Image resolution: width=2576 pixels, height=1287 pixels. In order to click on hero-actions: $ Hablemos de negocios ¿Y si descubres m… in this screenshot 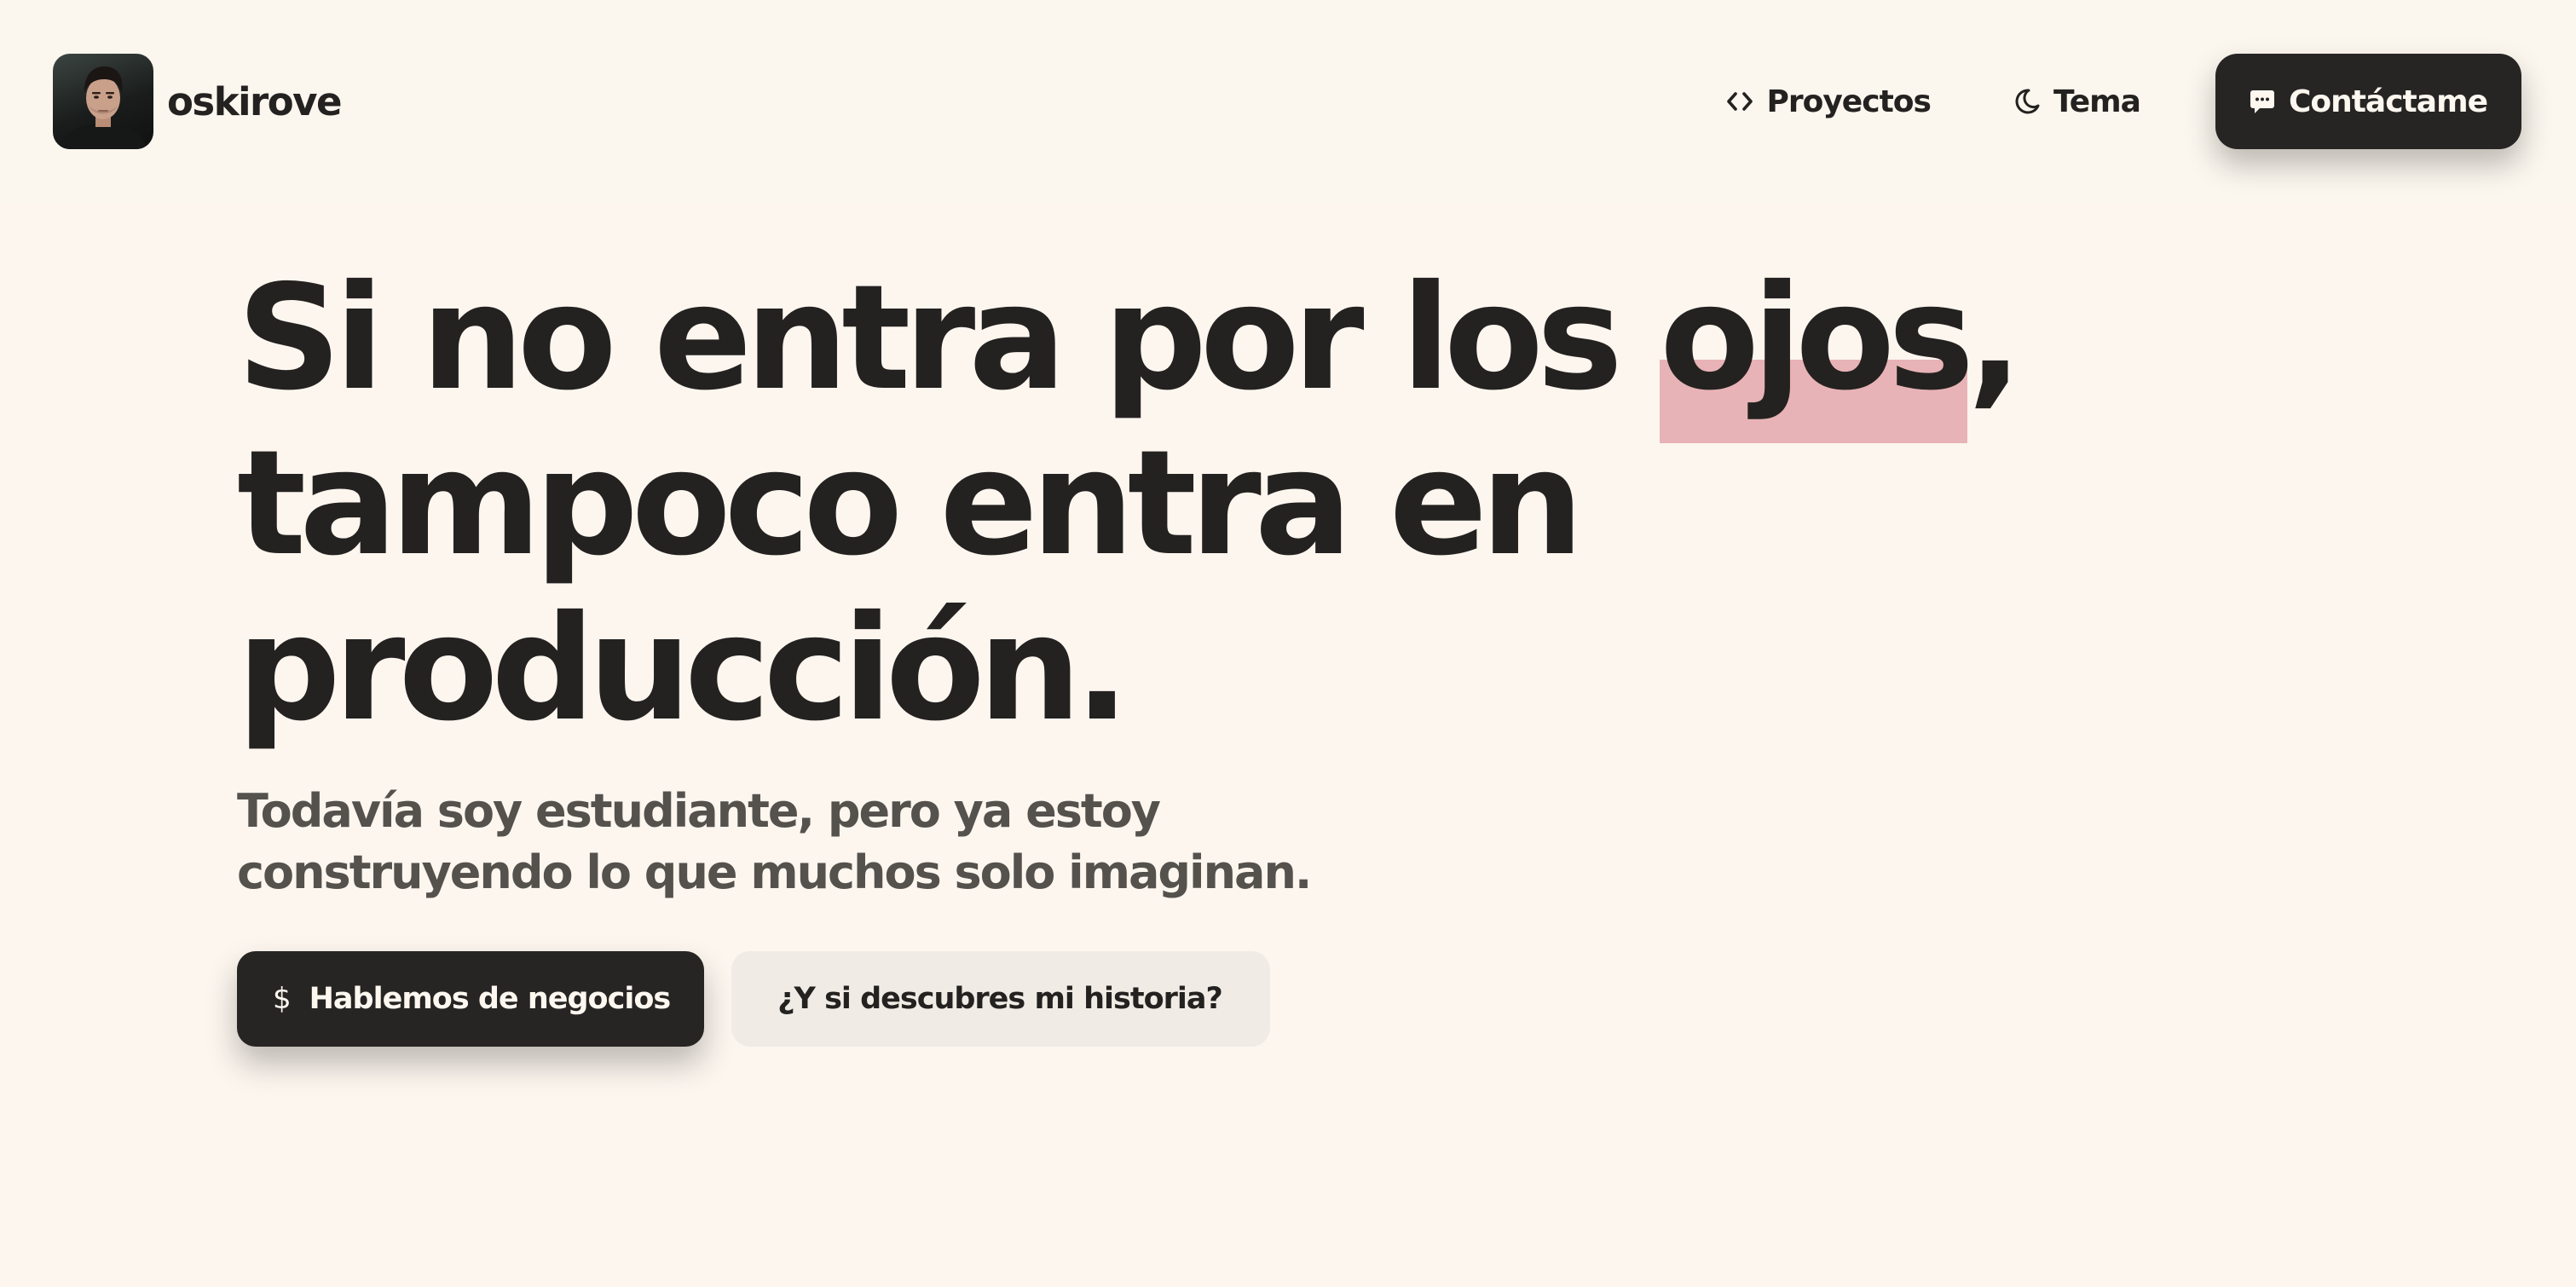, I will do `click(1126, 999)`.